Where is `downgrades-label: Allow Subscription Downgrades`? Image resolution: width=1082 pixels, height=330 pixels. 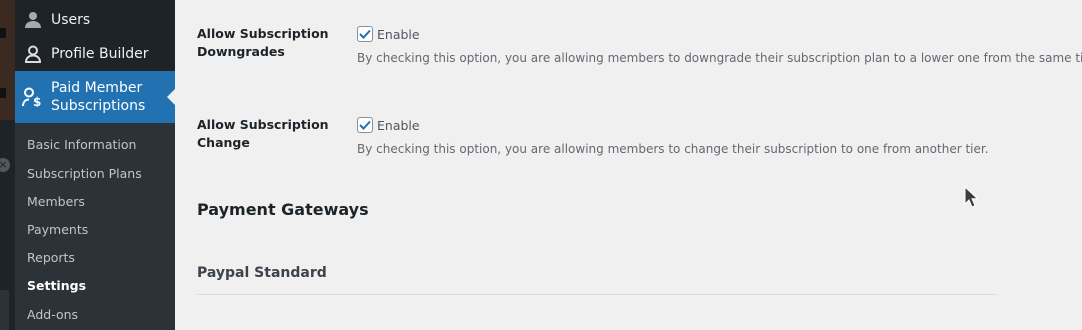
downgrades-label: Allow Subscription Downgrades is located at coordinates (272, 43).